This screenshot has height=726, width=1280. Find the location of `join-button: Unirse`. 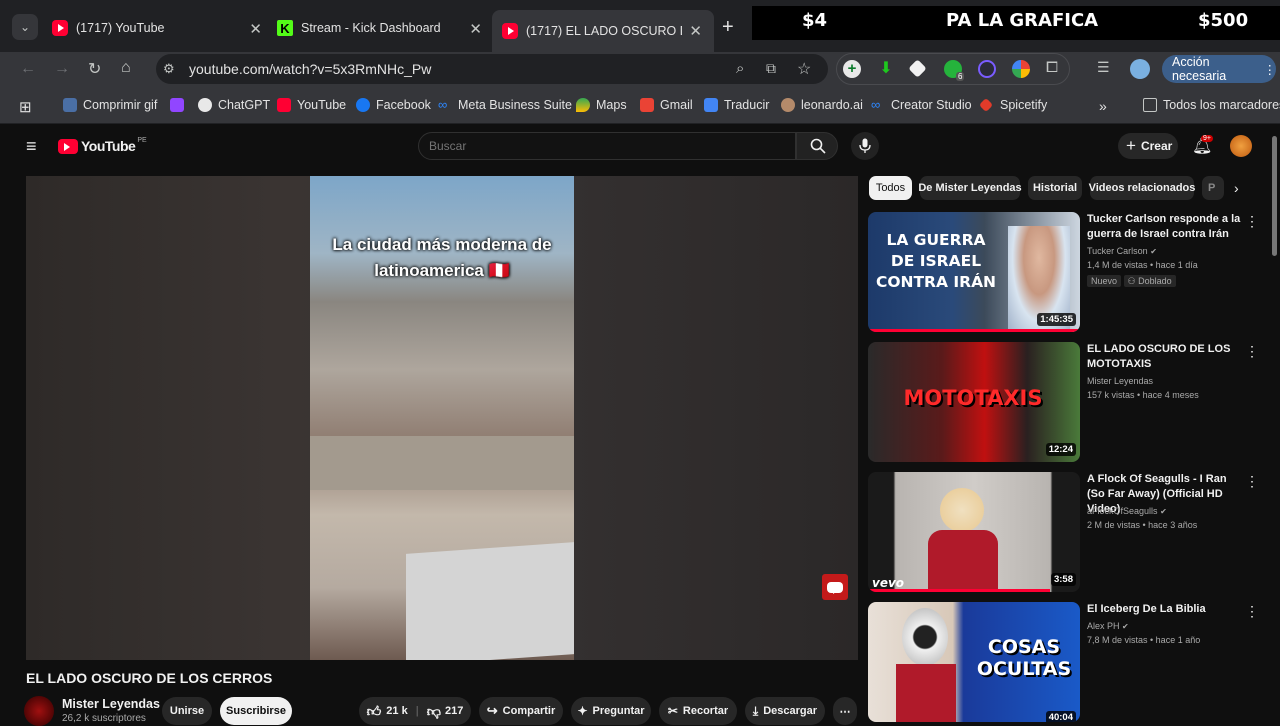

join-button: Unirse is located at coordinates (187, 711).